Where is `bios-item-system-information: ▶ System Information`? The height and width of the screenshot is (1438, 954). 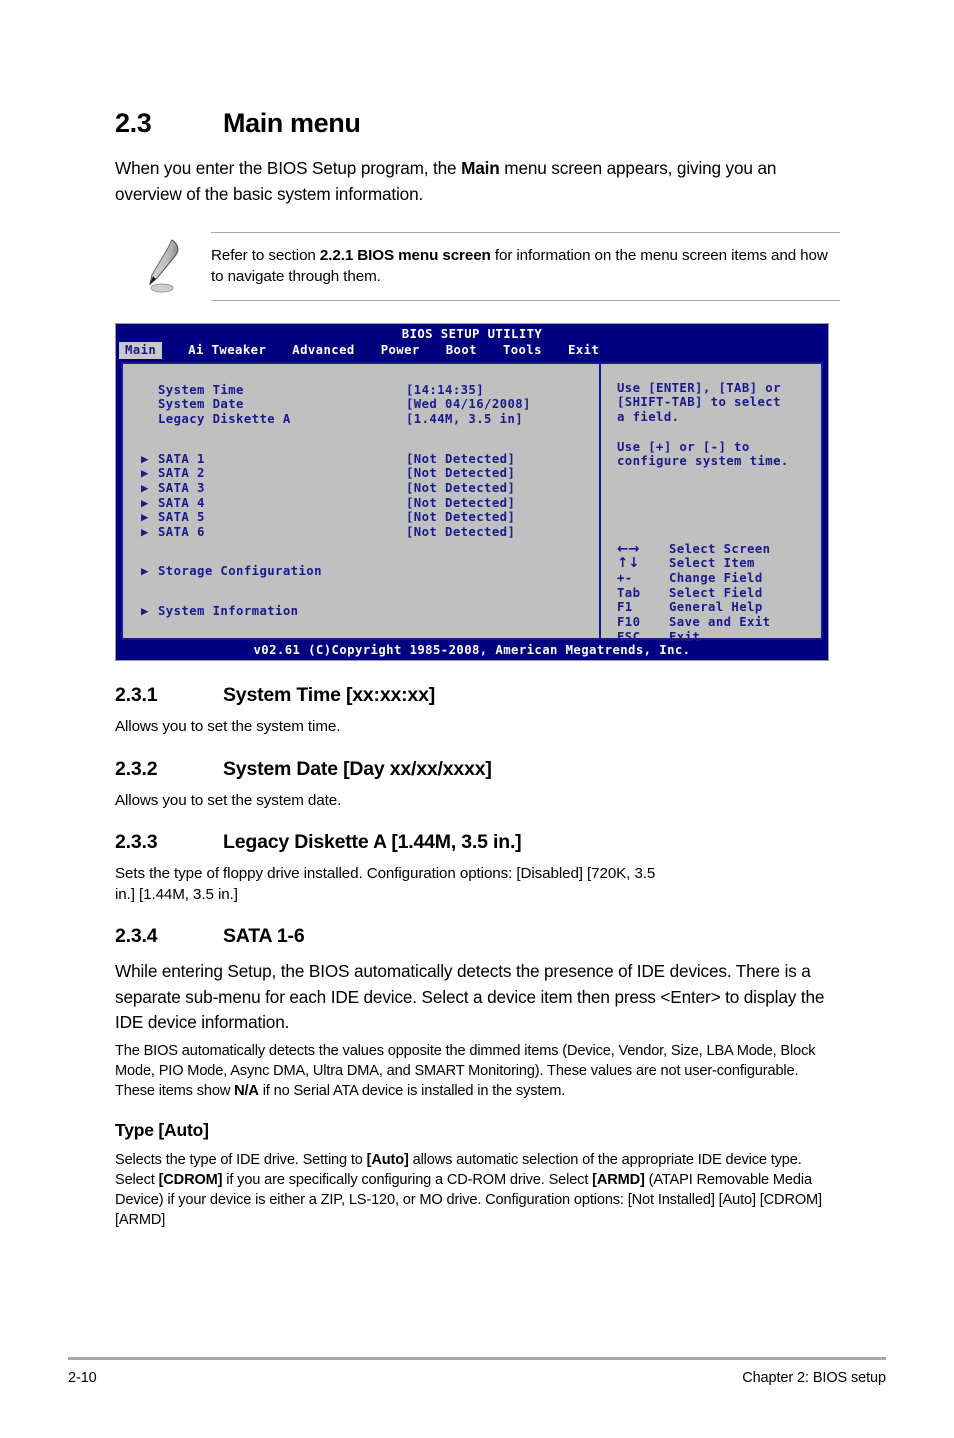 bios-item-system-information: ▶ System Information is located at coordinates (370, 611).